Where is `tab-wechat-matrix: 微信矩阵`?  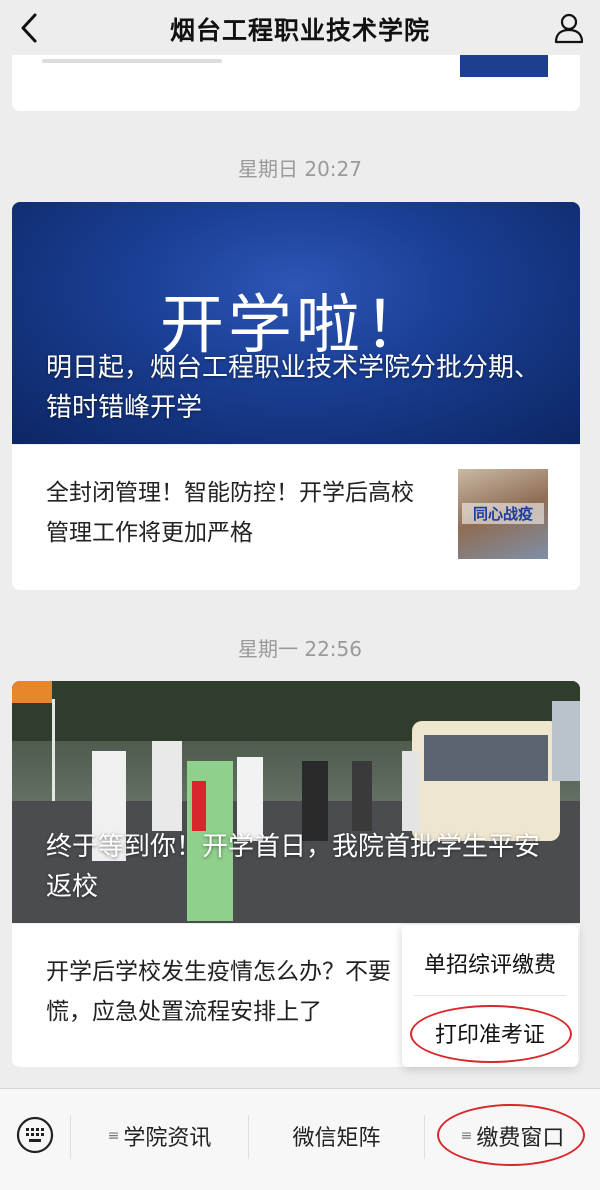
tab-wechat-matrix: 微信矩阵 is located at coordinates (336, 1136).